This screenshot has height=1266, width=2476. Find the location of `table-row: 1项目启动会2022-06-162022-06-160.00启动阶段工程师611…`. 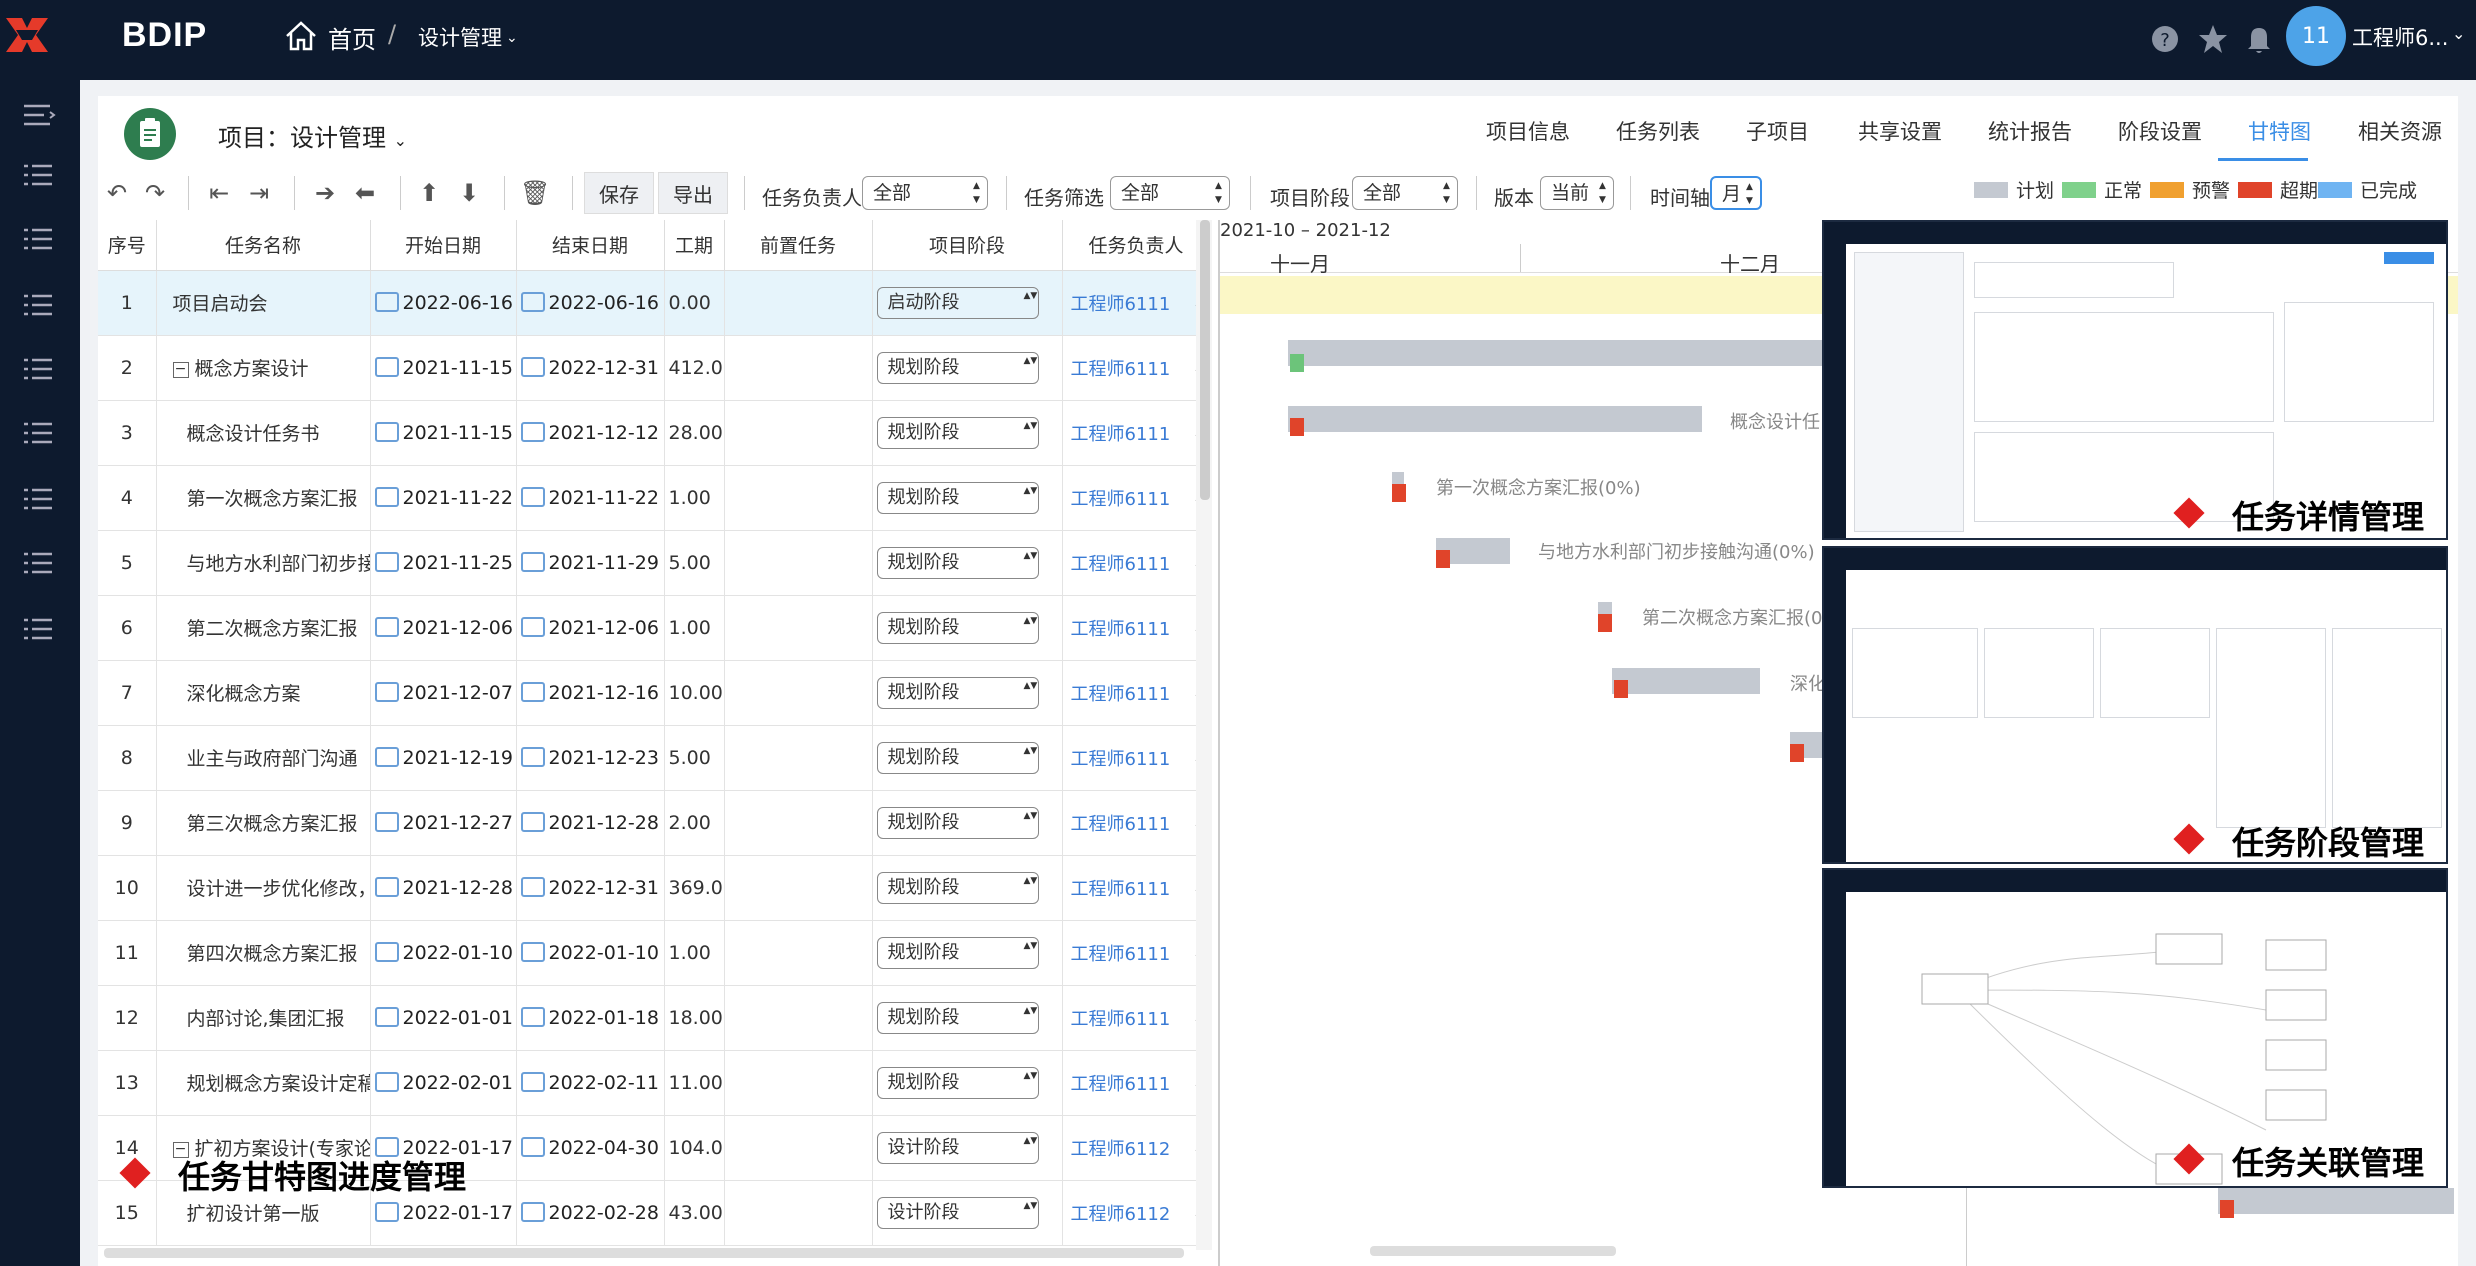

table-row: 1项目启动会2022-06-162022-06-160.00启动阶段工程师611… is located at coordinates (654, 303).